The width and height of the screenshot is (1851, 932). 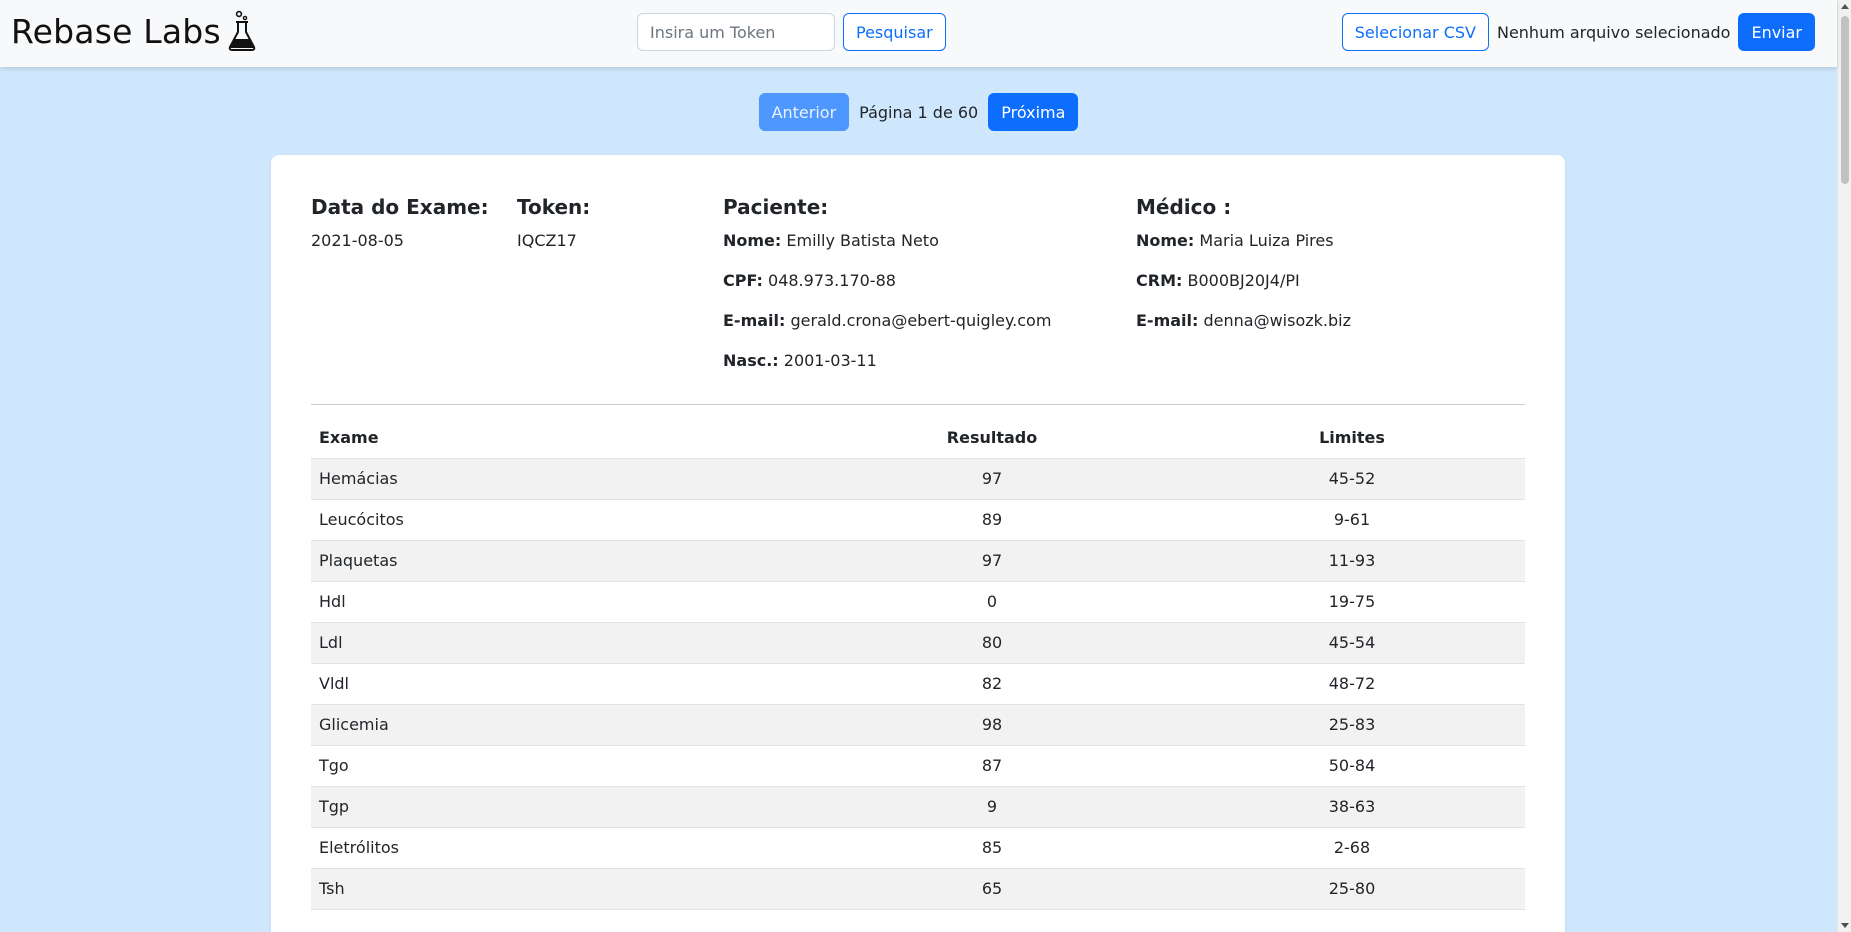 I want to click on exam-name-cell: Plaquetas, so click(x=558, y=561).